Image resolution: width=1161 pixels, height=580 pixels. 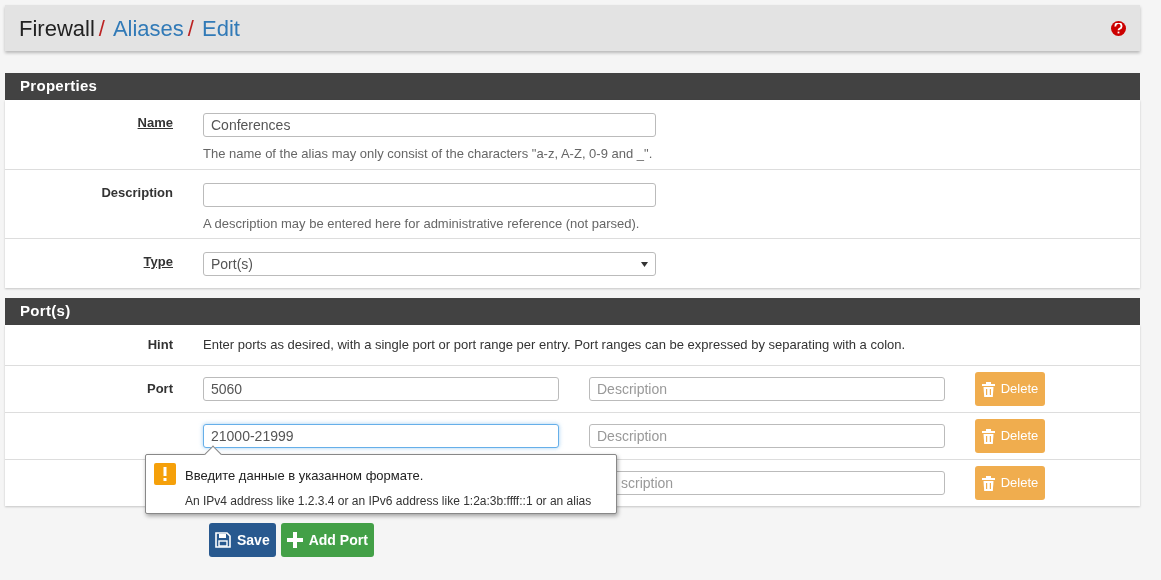 What do you see at coordinates (148, 28) in the screenshot?
I see `breadcrumb-link: Aliases` at bounding box center [148, 28].